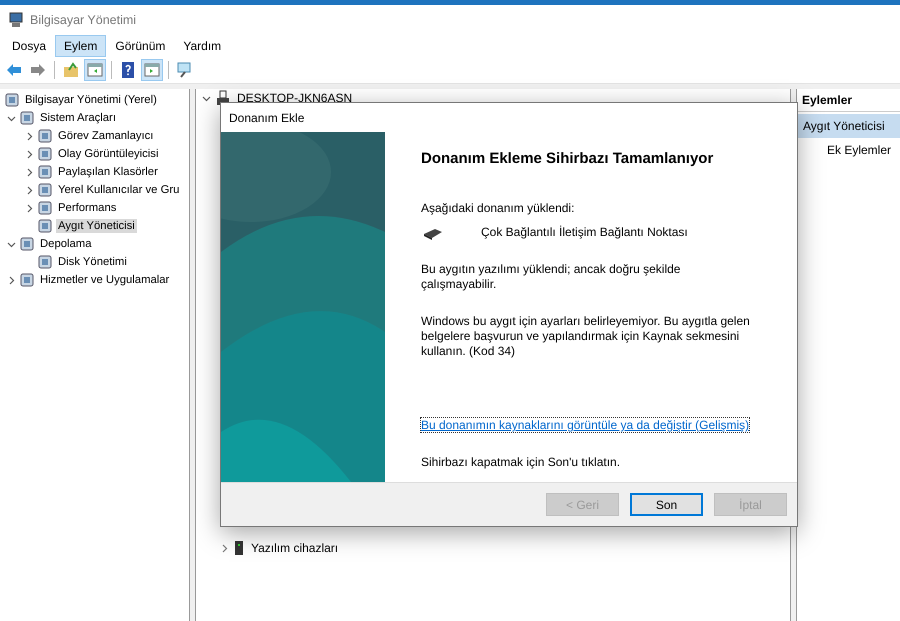 Image resolution: width=900 pixels, height=621 pixels. What do you see at coordinates (16, 20) in the screenshot?
I see `computer-management-icon` at bounding box center [16, 20].